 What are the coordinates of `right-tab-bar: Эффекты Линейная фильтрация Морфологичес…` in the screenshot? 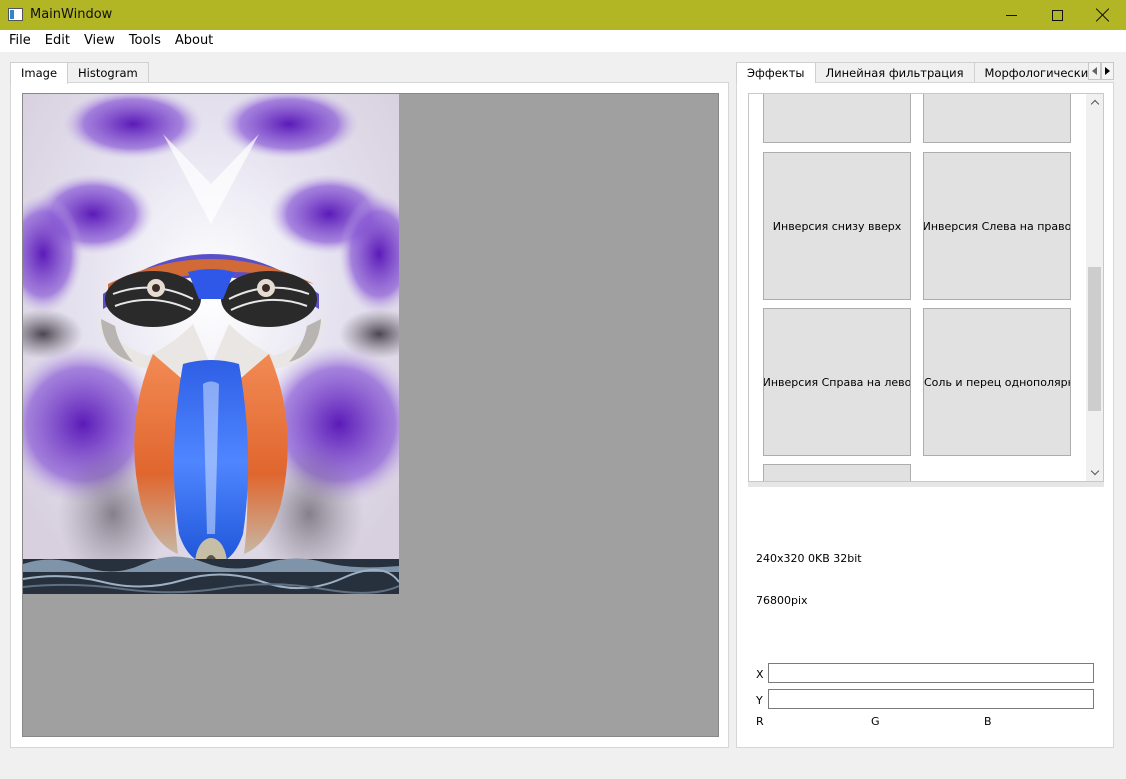 It's located at (925, 72).